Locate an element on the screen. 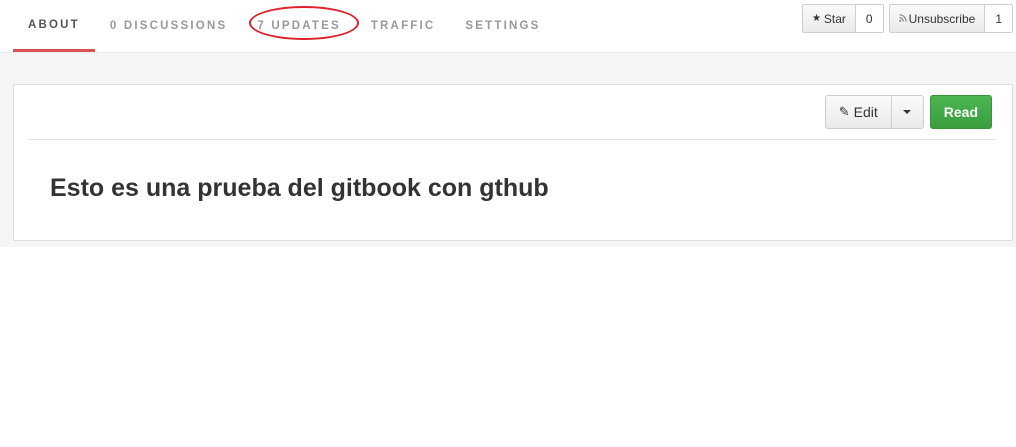 Image resolution: width=1016 pixels, height=447 pixels. edit-dropdown-button is located at coordinates (907, 112).